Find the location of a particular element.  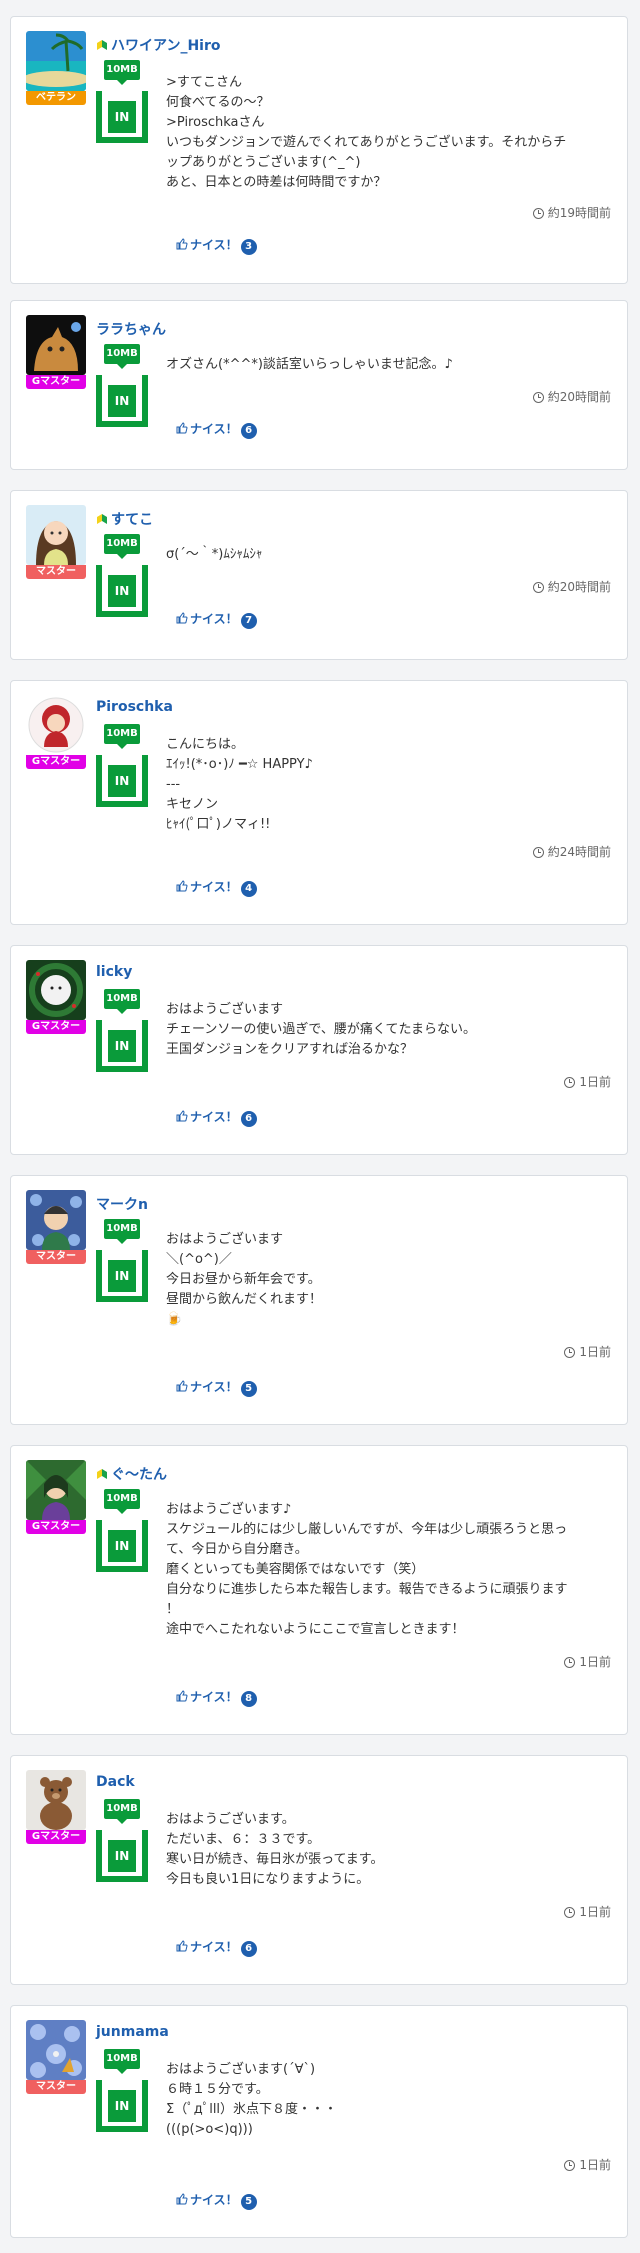

message-line: スケジュール的には少し厳しいんですが、今年は少し頑張ろうと思っ is located at coordinates (367, 1529).